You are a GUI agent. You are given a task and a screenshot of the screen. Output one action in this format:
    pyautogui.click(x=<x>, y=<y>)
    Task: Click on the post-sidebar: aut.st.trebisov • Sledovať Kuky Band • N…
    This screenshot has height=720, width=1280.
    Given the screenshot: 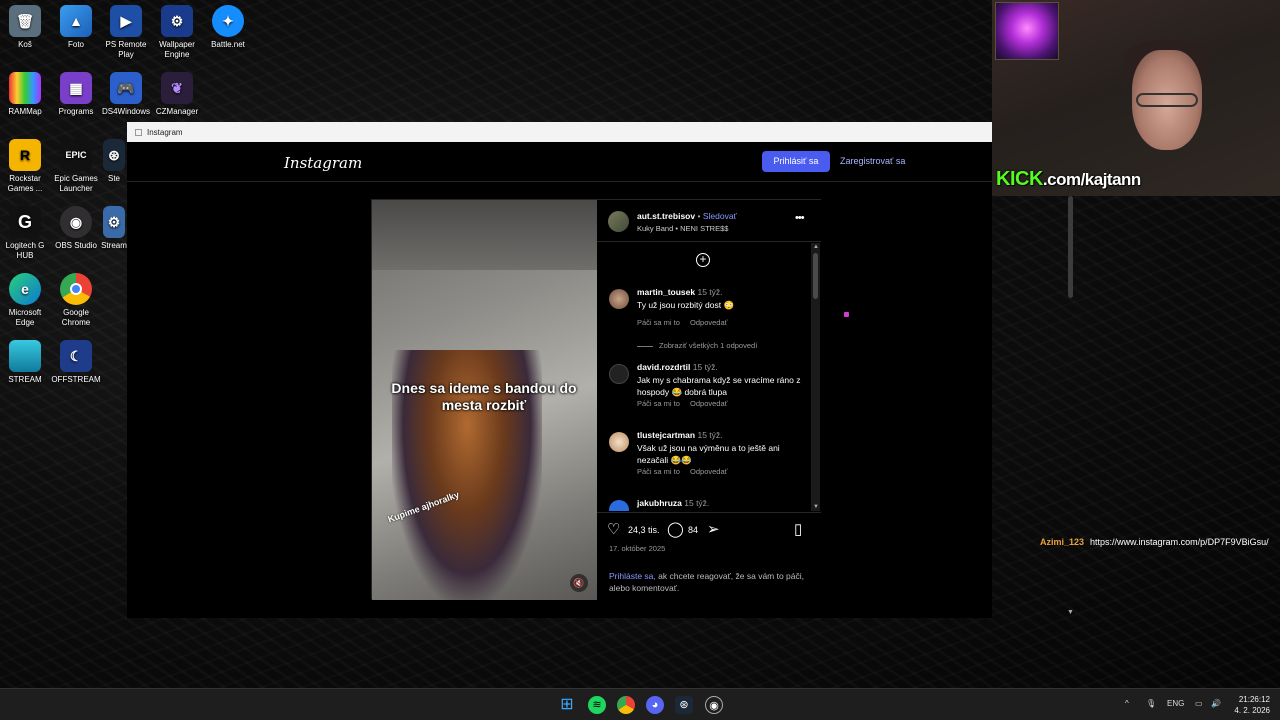 What is the action you would take?
    pyautogui.click(x=709, y=400)
    